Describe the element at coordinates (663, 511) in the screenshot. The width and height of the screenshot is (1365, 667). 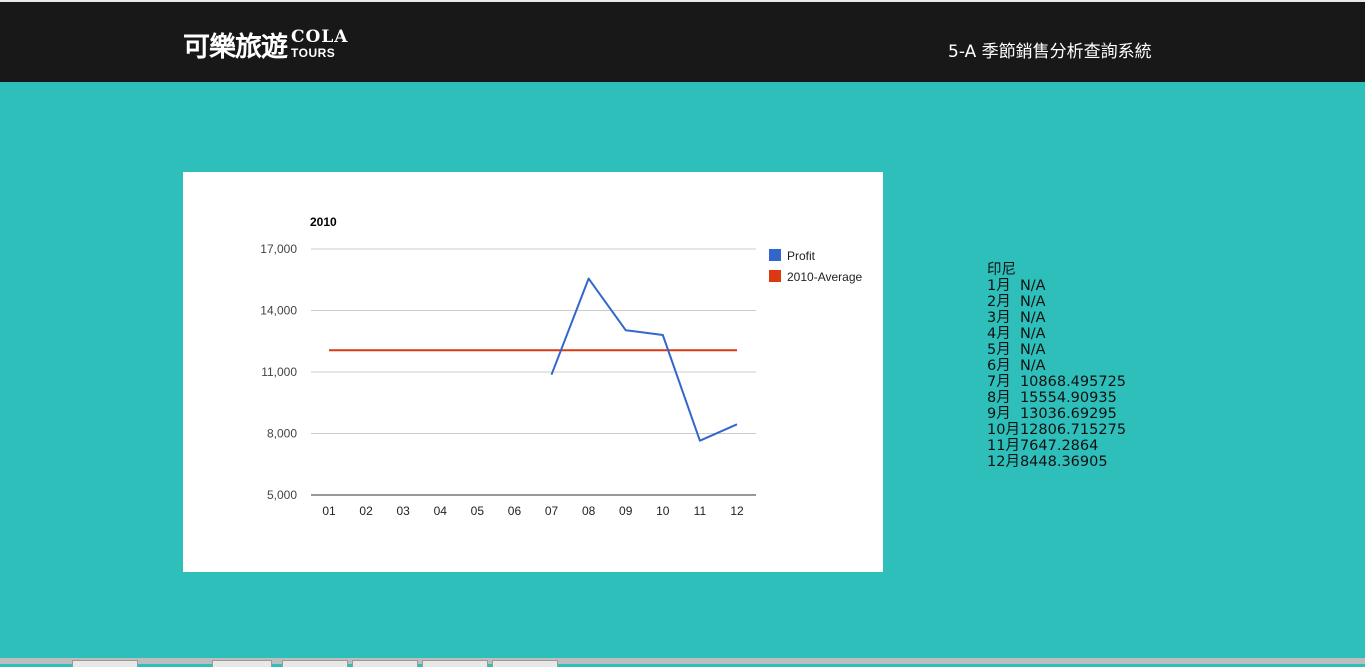
I see `x-tick-label: 10` at that location.